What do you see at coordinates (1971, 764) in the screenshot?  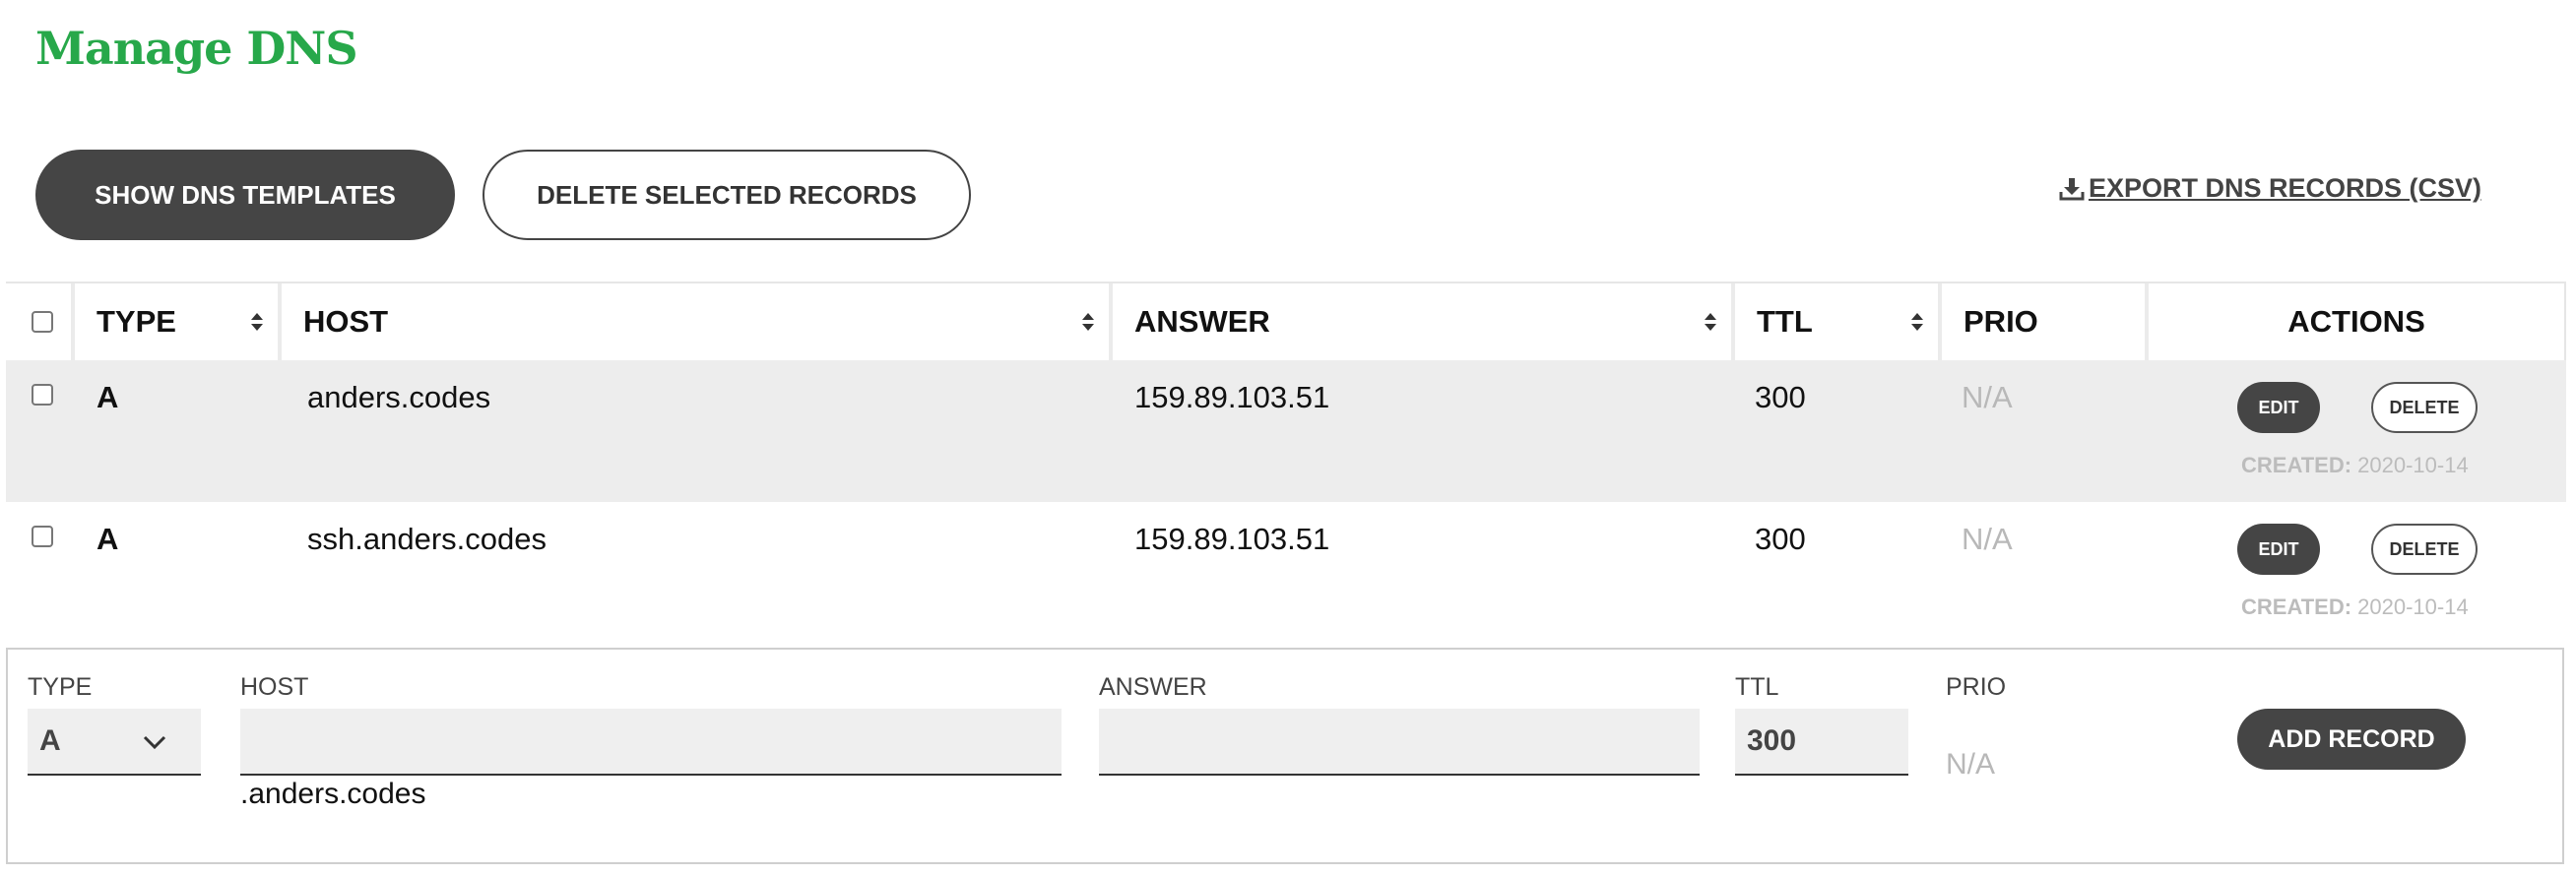 I see `prio-value: N/A` at bounding box center [1971, 764].